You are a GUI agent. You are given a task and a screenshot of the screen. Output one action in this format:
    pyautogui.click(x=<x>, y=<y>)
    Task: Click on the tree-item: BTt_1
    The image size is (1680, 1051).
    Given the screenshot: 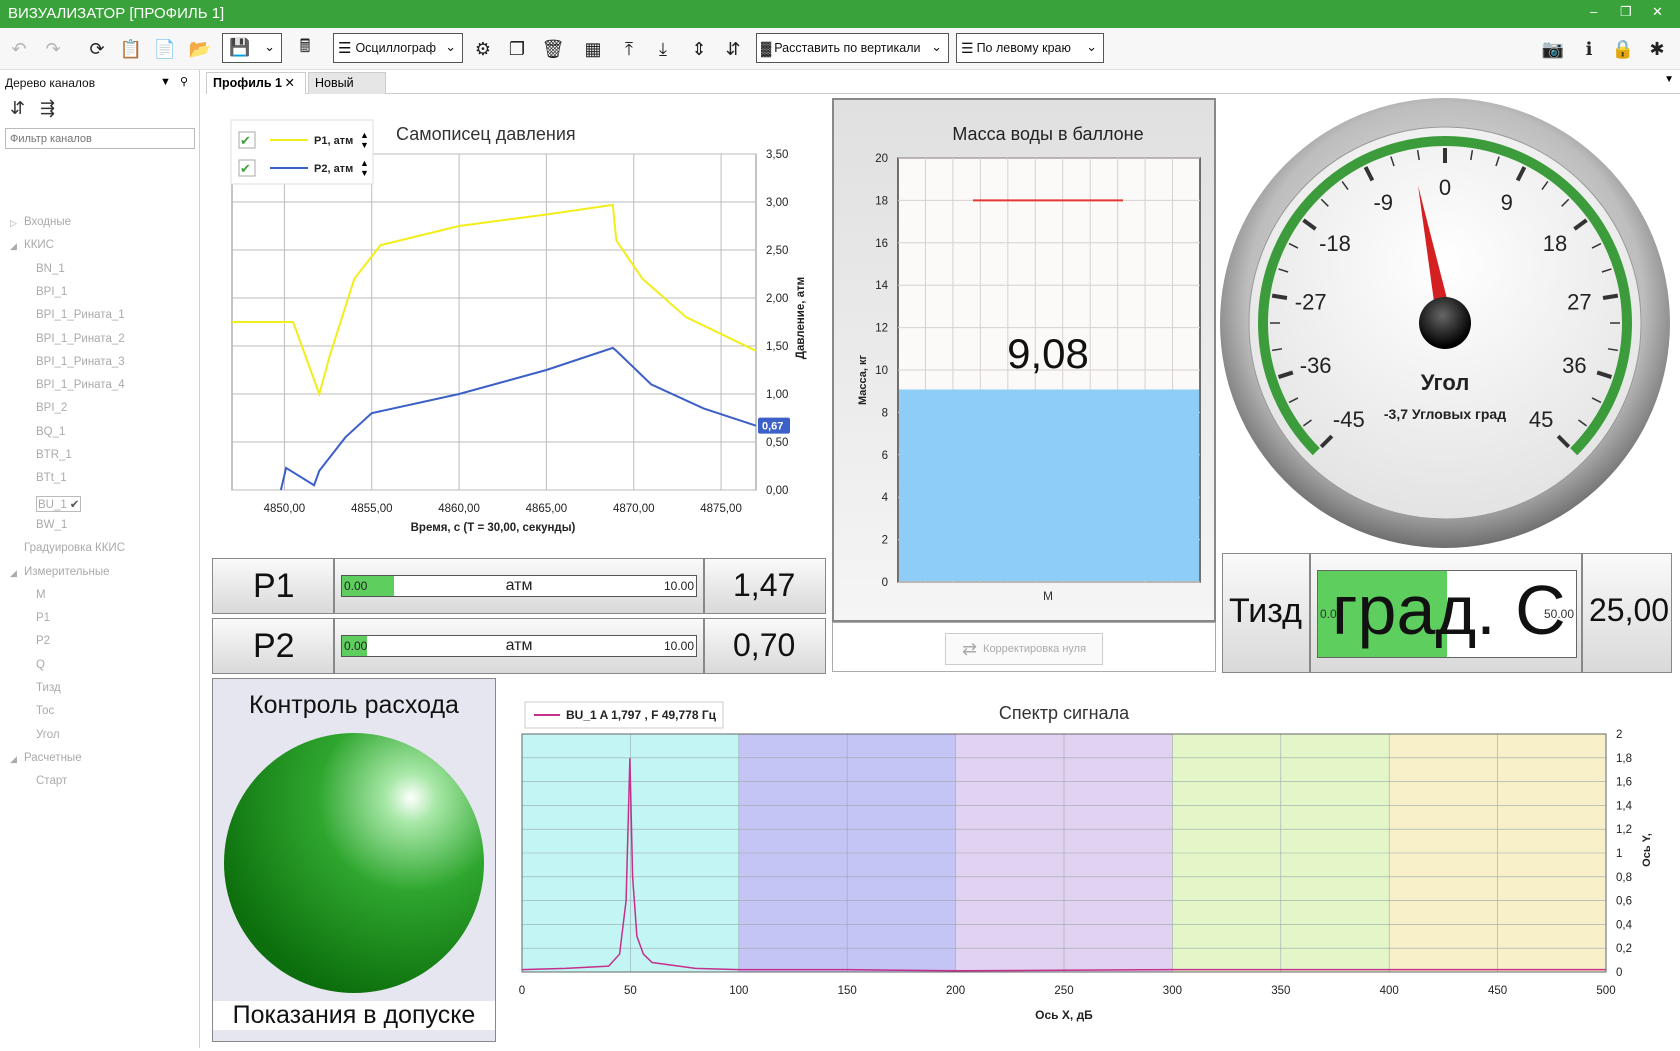 What is the action you would take?
    pyautogui.click(x=51, y=478)
    